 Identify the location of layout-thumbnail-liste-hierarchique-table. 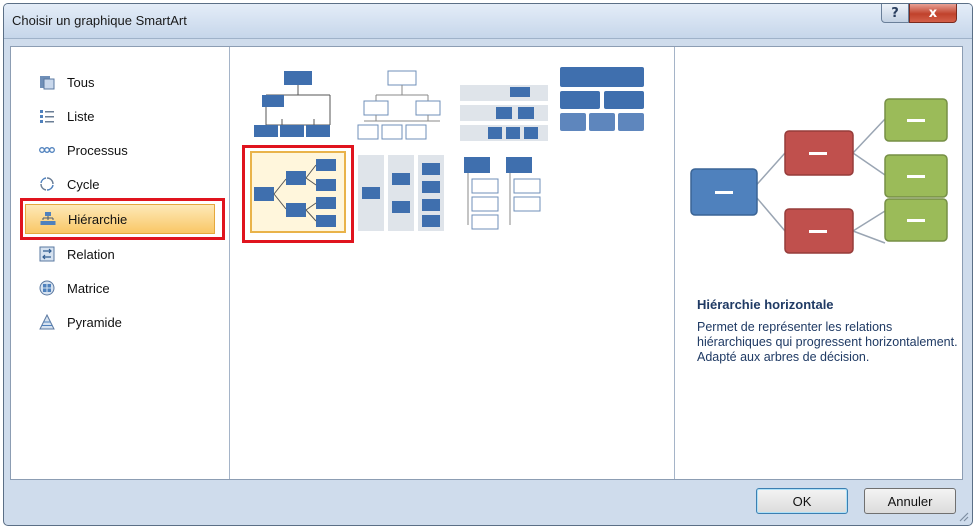
(602, 105).